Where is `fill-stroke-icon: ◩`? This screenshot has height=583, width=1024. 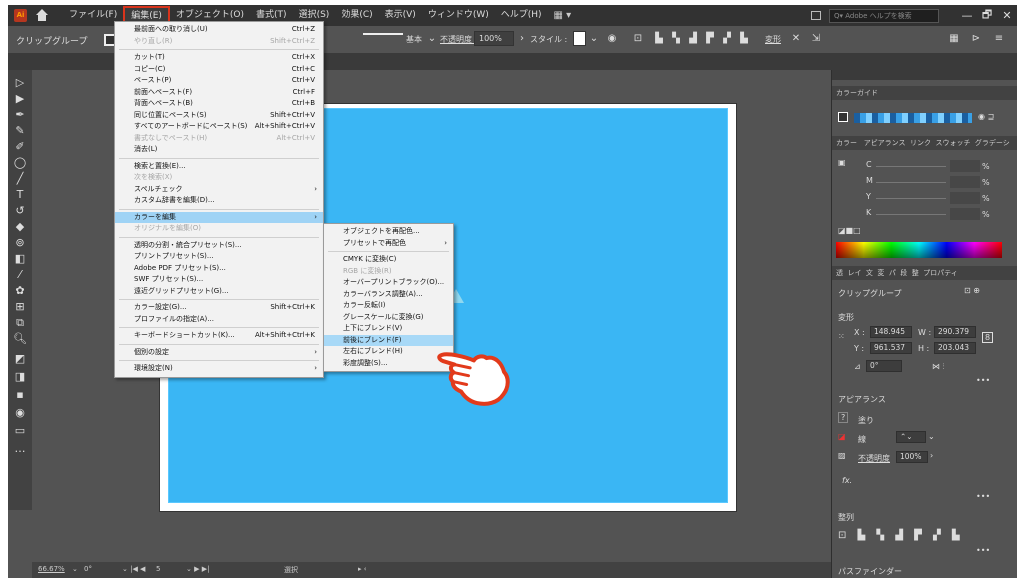
fill-stroke-icon: ◩ is located at coordinates (20, 359).